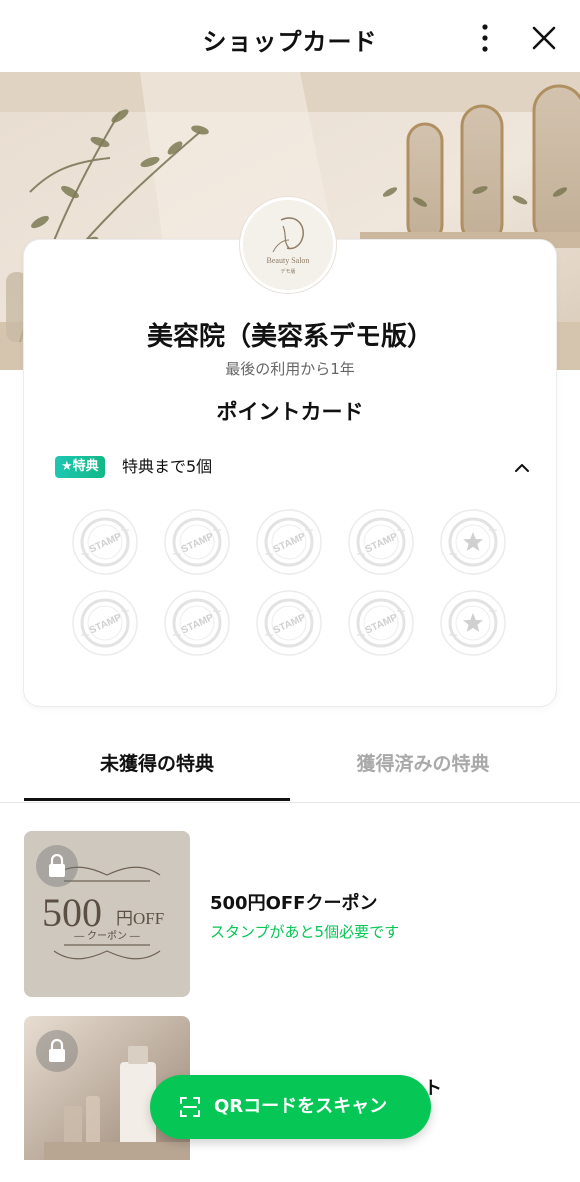  What do you see at coordinates (522, 468) in the screenshot?
I see `chevron-up-icon` at bounding box center [522, 468].